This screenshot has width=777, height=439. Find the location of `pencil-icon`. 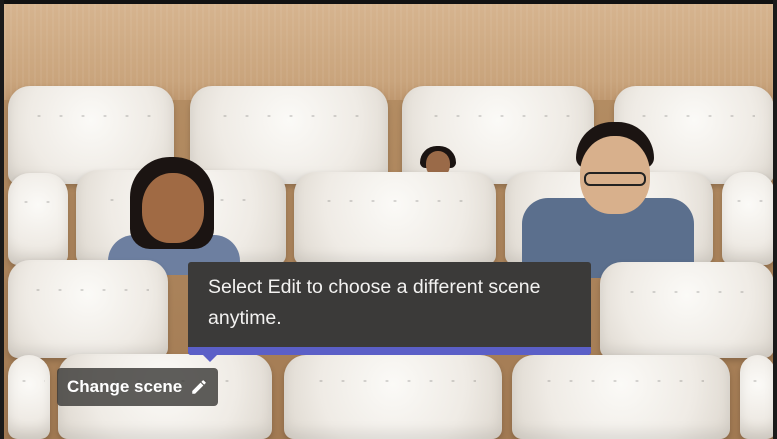

pencil-icon is located at coordinates (199, 387).